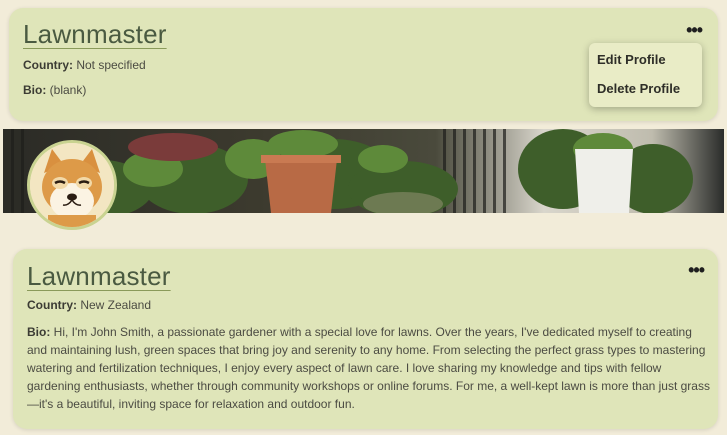 Image resolution: width=727 pixels, height=435 pixels. I want to click on shiba-dog-icon, so click(72, 185).